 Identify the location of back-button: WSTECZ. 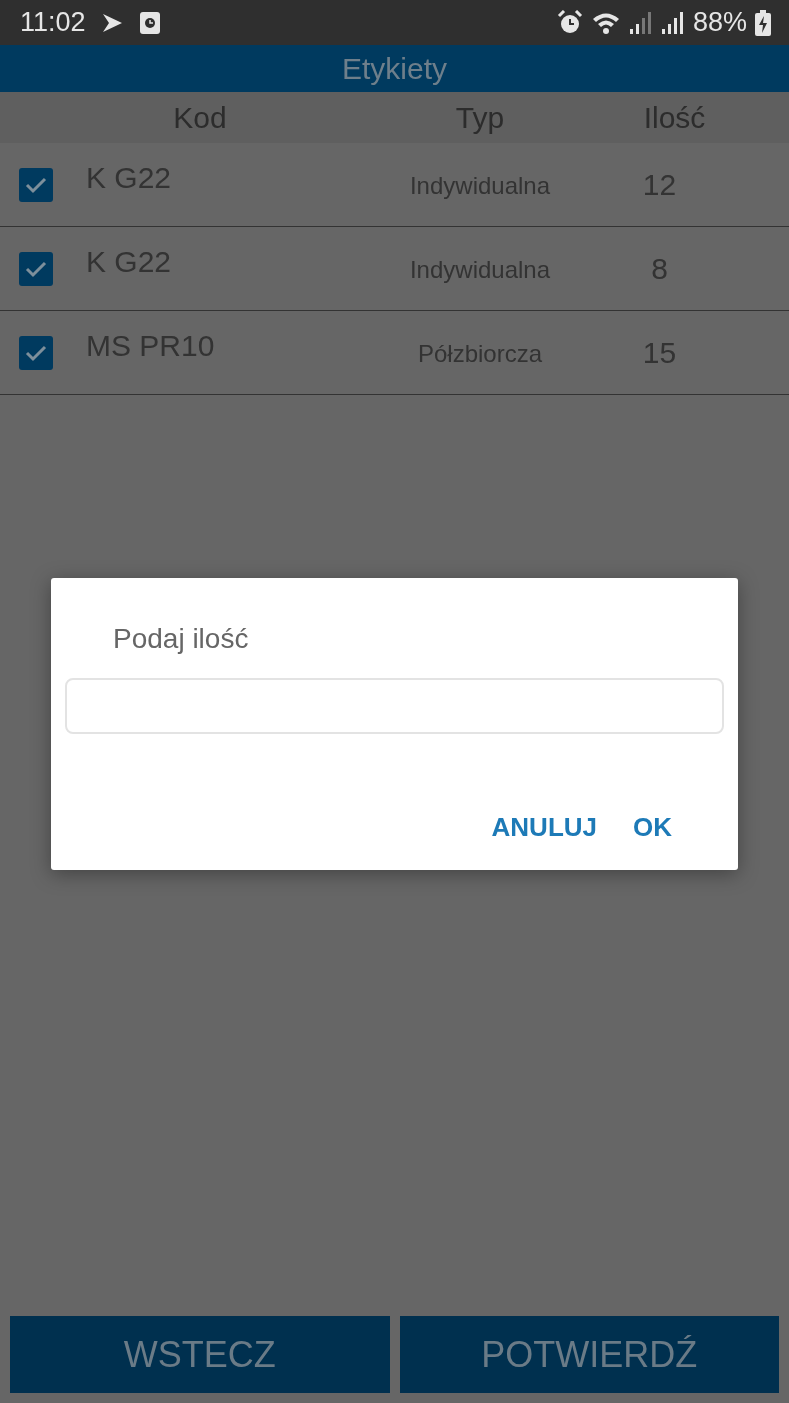
(200, 1354).